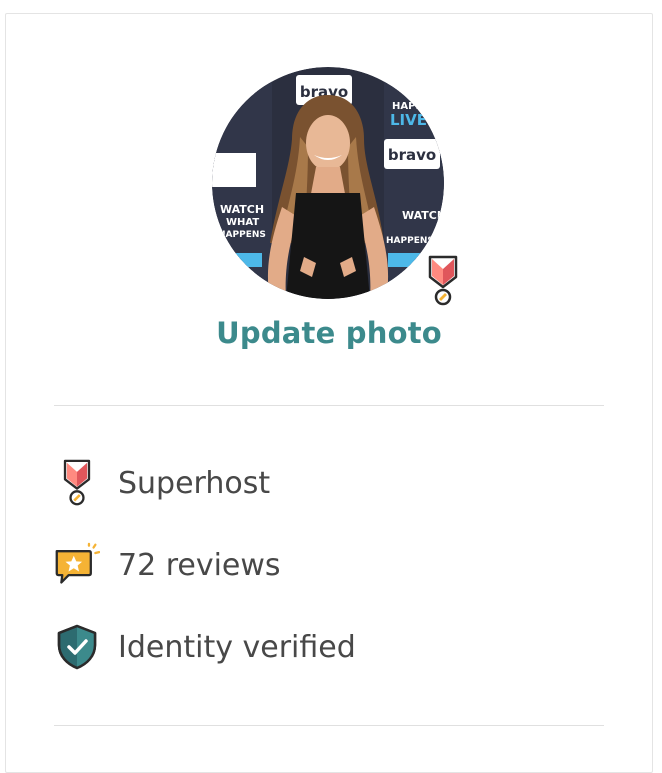 This screenshot has height=773, width=662. I want to click on superhost-row: Superhost, so click(162, 483).